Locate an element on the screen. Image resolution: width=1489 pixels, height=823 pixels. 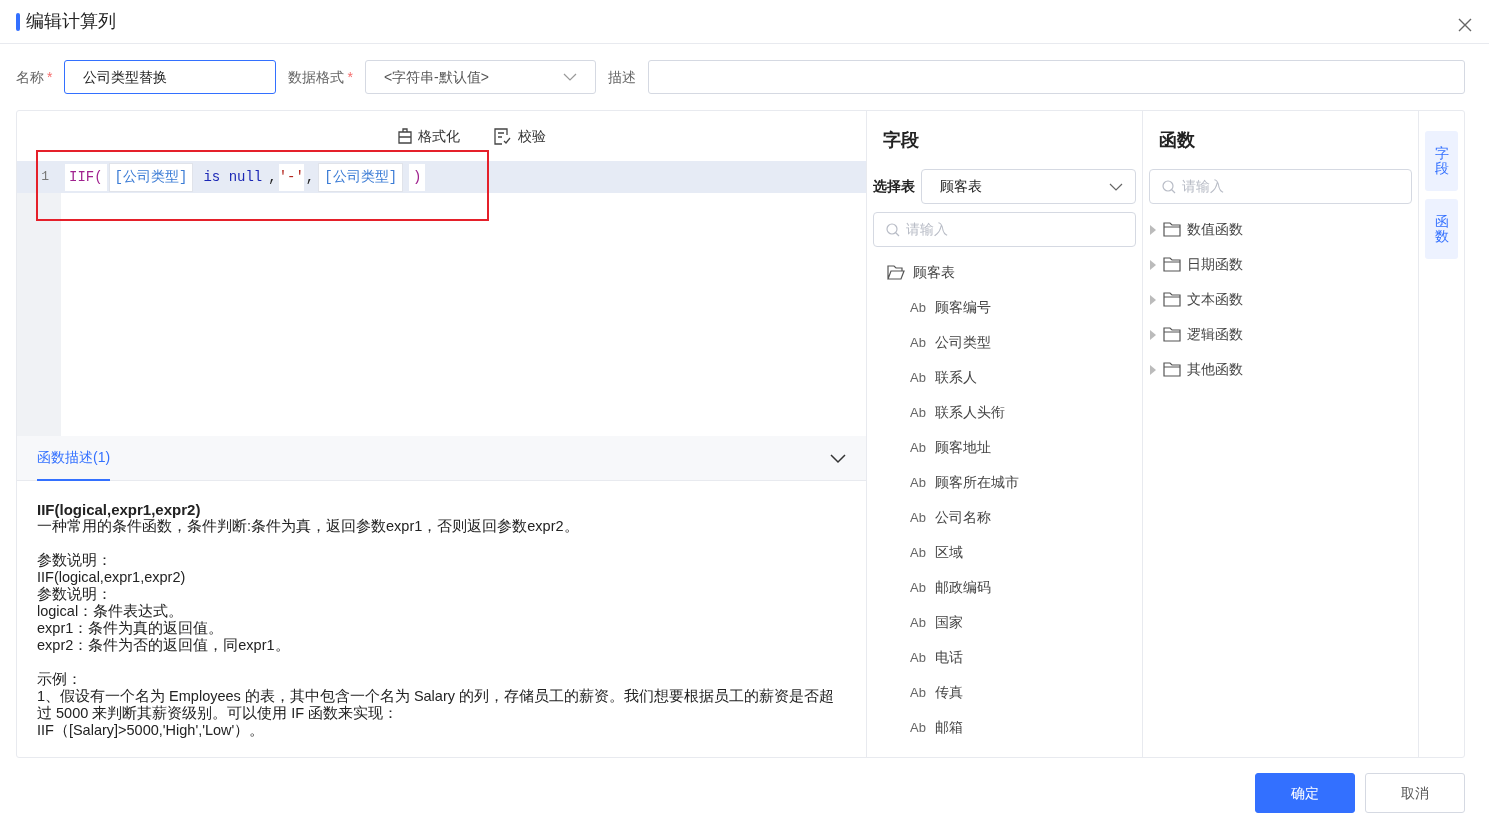
code-function: ) is located at coordinates (417, 177).